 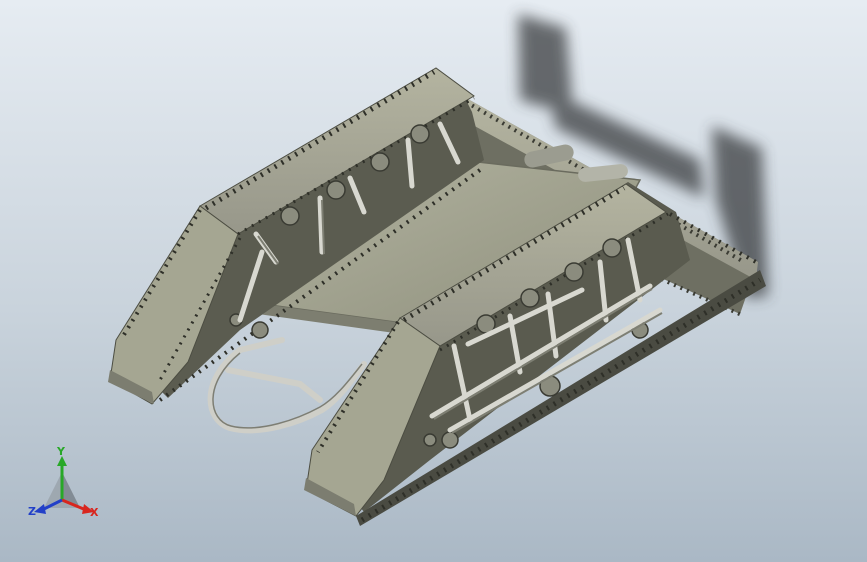 What do you see at coordinates (94, 512) in the screenshot?
I see `triad-x-label: X` at bounding box center [94, 512].